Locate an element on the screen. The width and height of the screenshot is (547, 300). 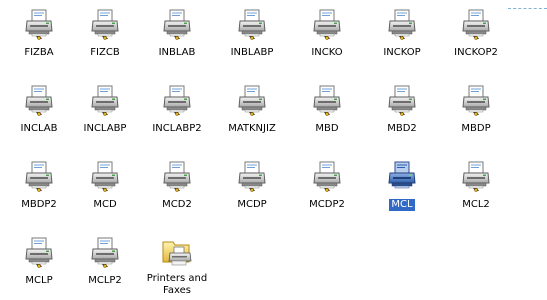
item-label: MCD2 is located at coordinates (177, 204).